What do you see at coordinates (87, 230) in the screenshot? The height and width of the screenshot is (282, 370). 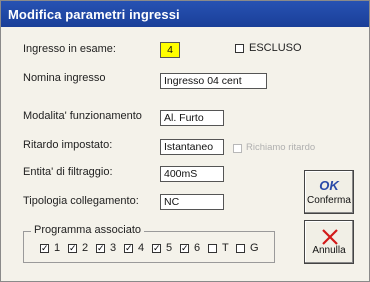 I see `programma-legend: Programma associato` at bounding box center [87, 230].